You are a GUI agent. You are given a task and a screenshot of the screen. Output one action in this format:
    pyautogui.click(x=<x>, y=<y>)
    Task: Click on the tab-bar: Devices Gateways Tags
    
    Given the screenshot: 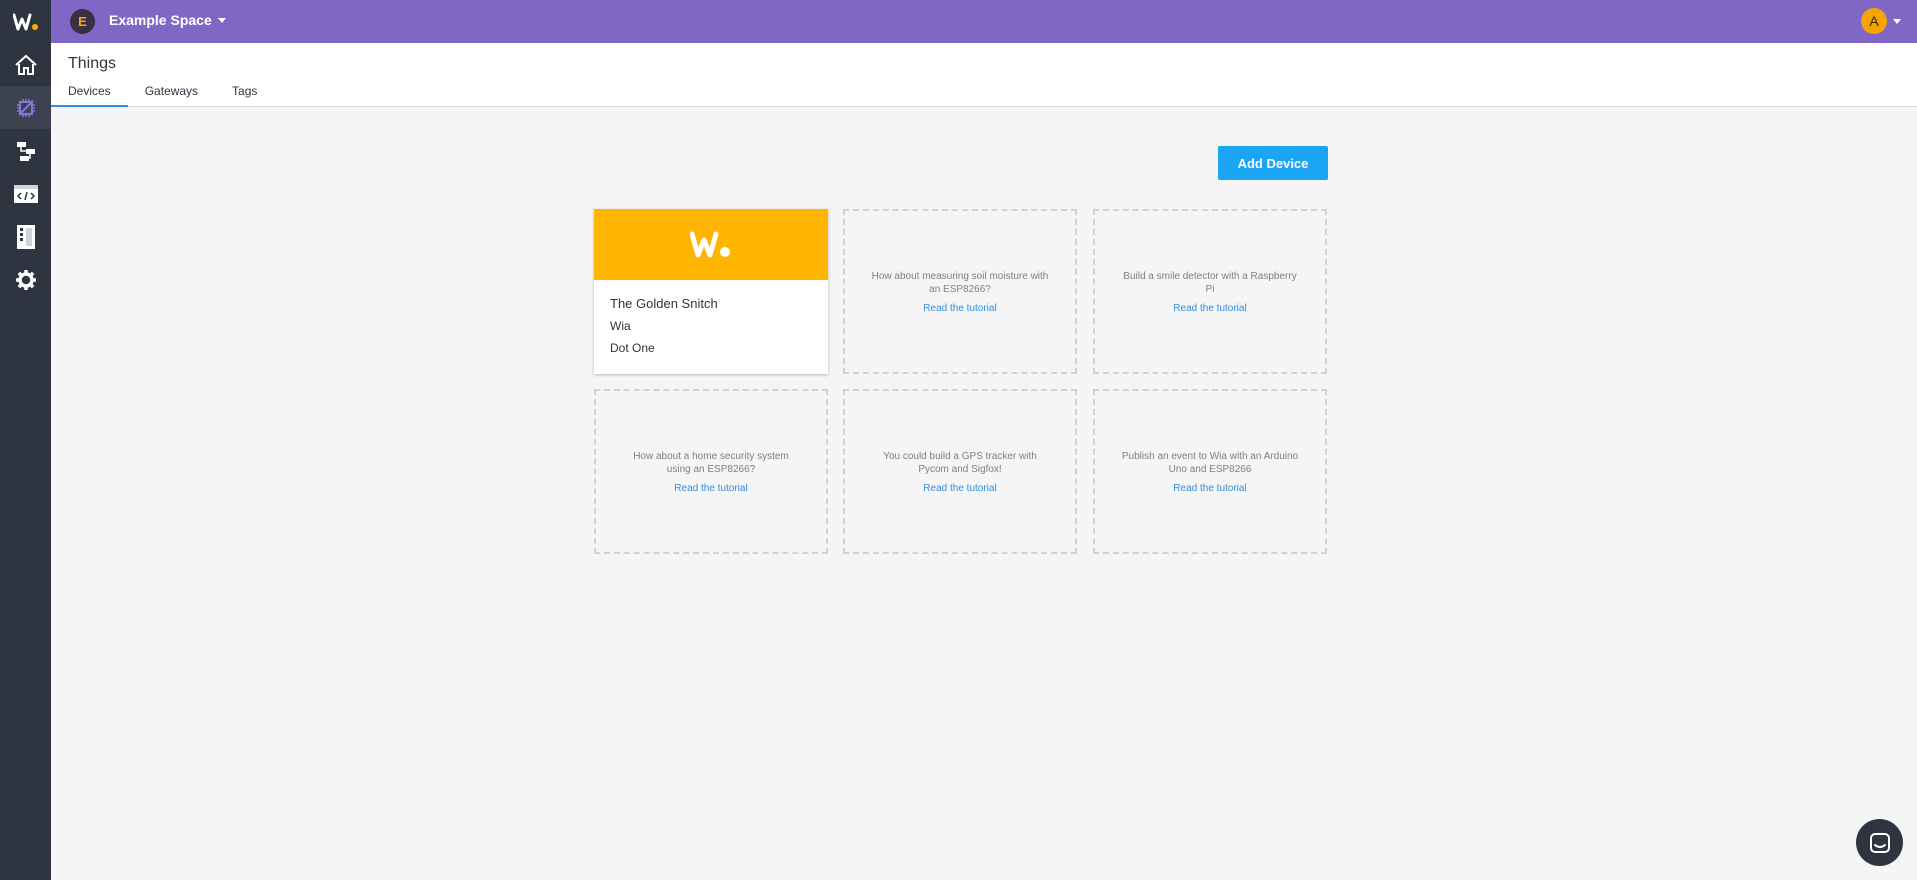 What is the action you would take?
    pyautogui.click(x=162, y=94)
    